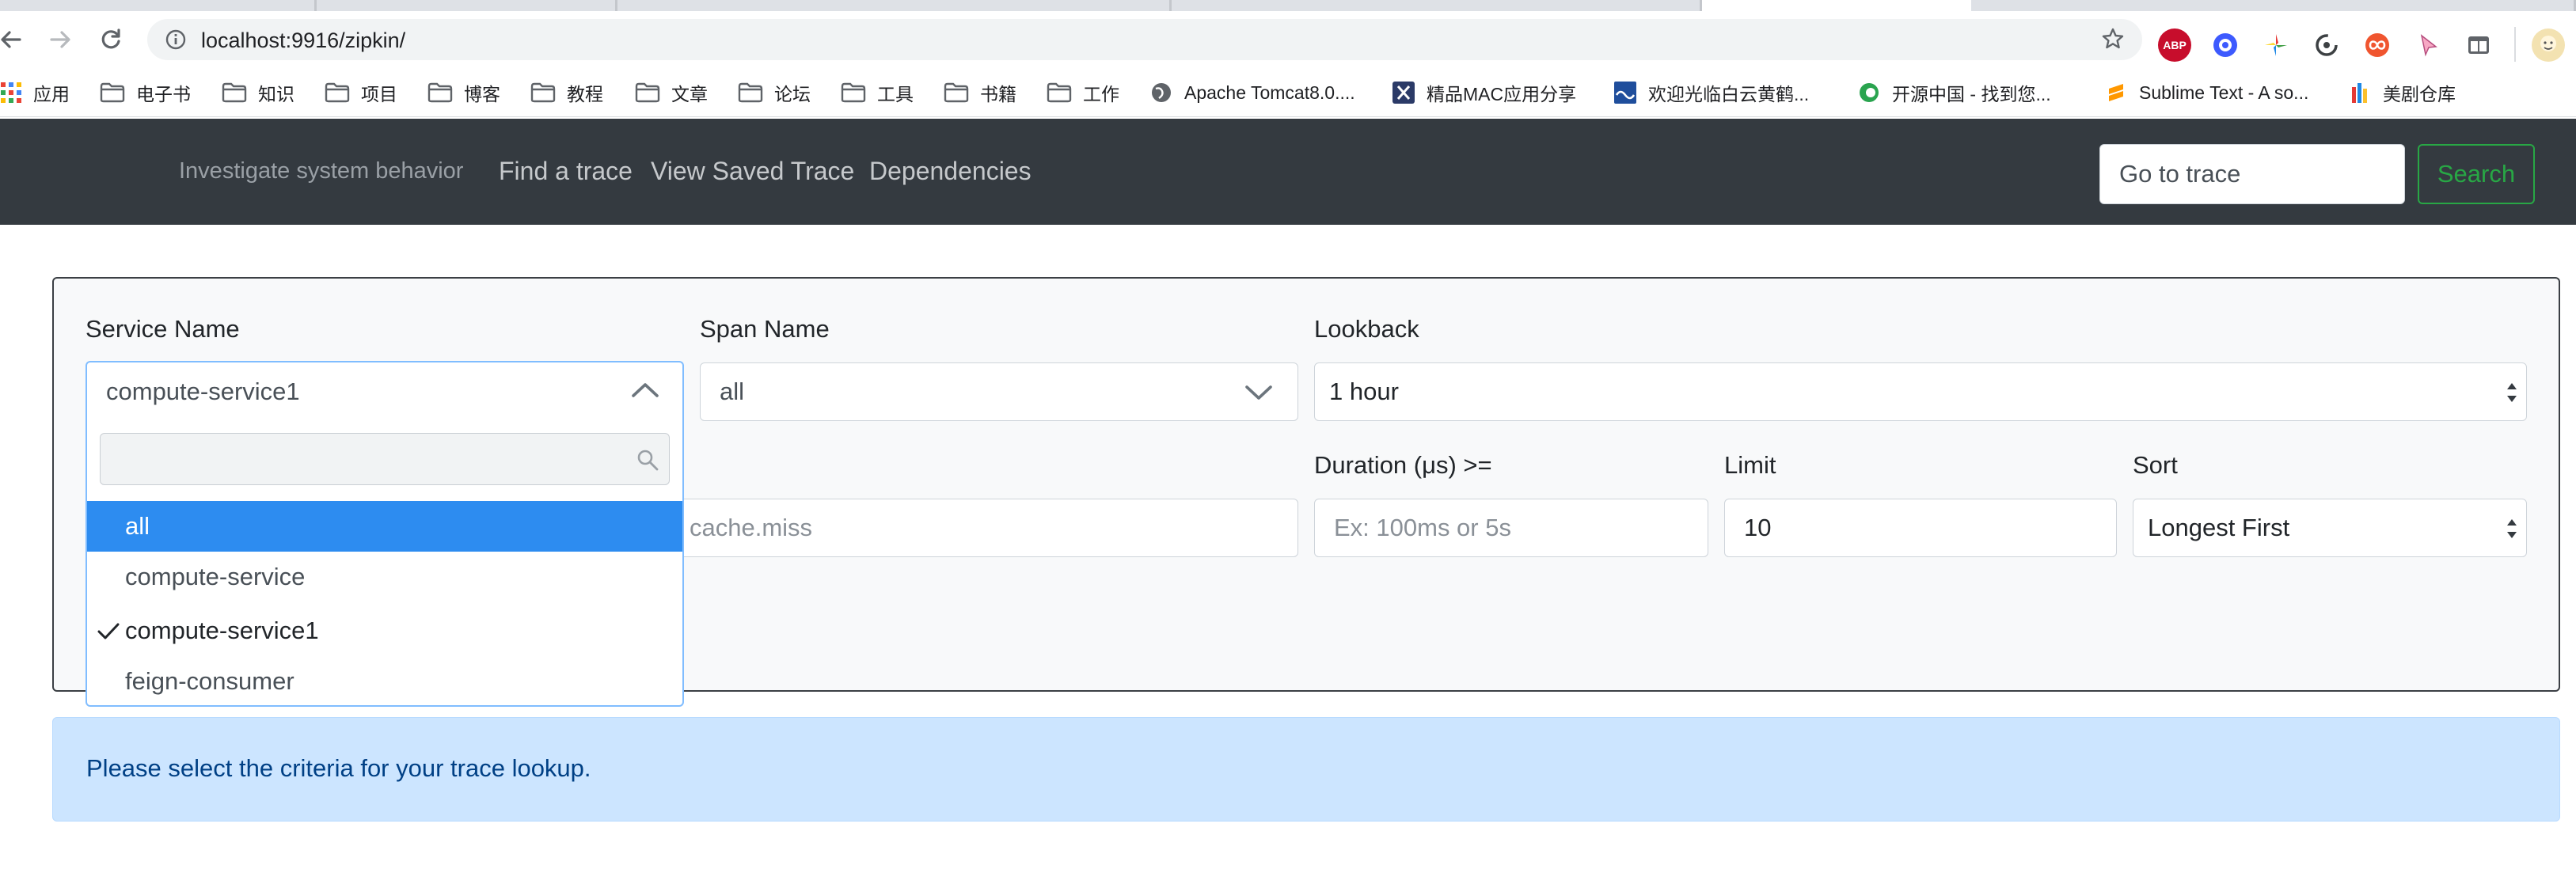 The height and width of the screenshot is (888, 2576). I want to click on x-logo-icon, so click(1404, 93).